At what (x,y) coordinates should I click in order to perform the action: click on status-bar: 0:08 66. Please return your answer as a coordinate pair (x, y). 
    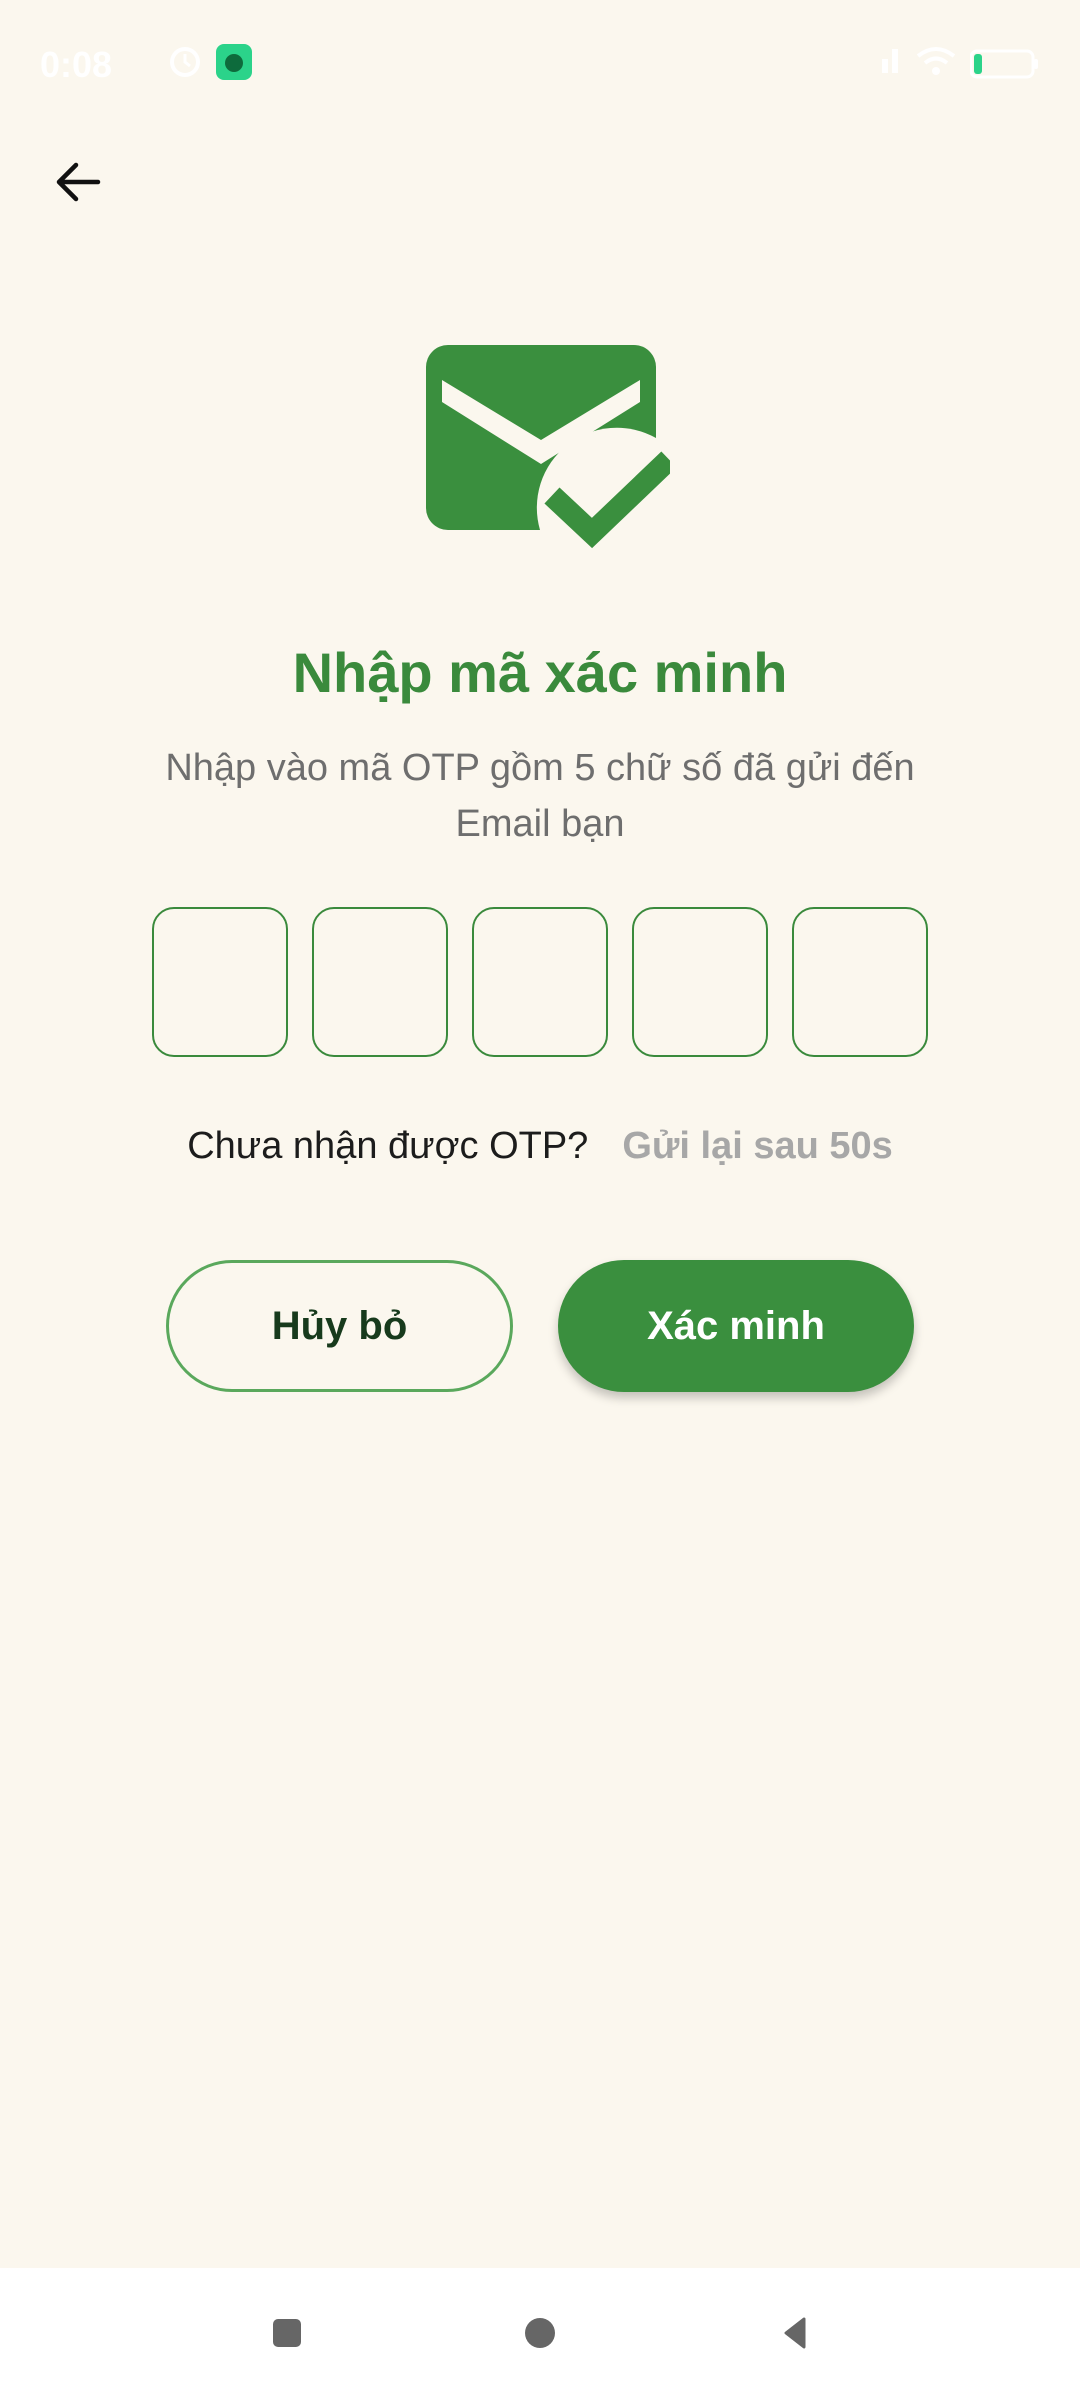
    Looking at the image, I should click on (540, 64).